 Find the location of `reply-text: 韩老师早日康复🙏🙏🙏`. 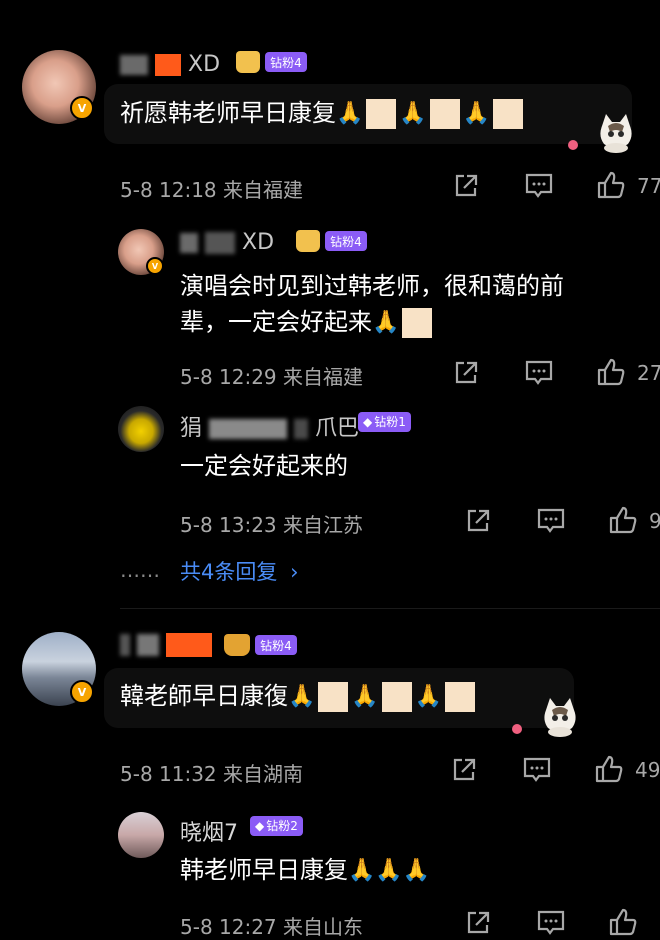

reply-text: 韩老师早日康复🙏🙏🙏 is located at coordinates (305, 870).